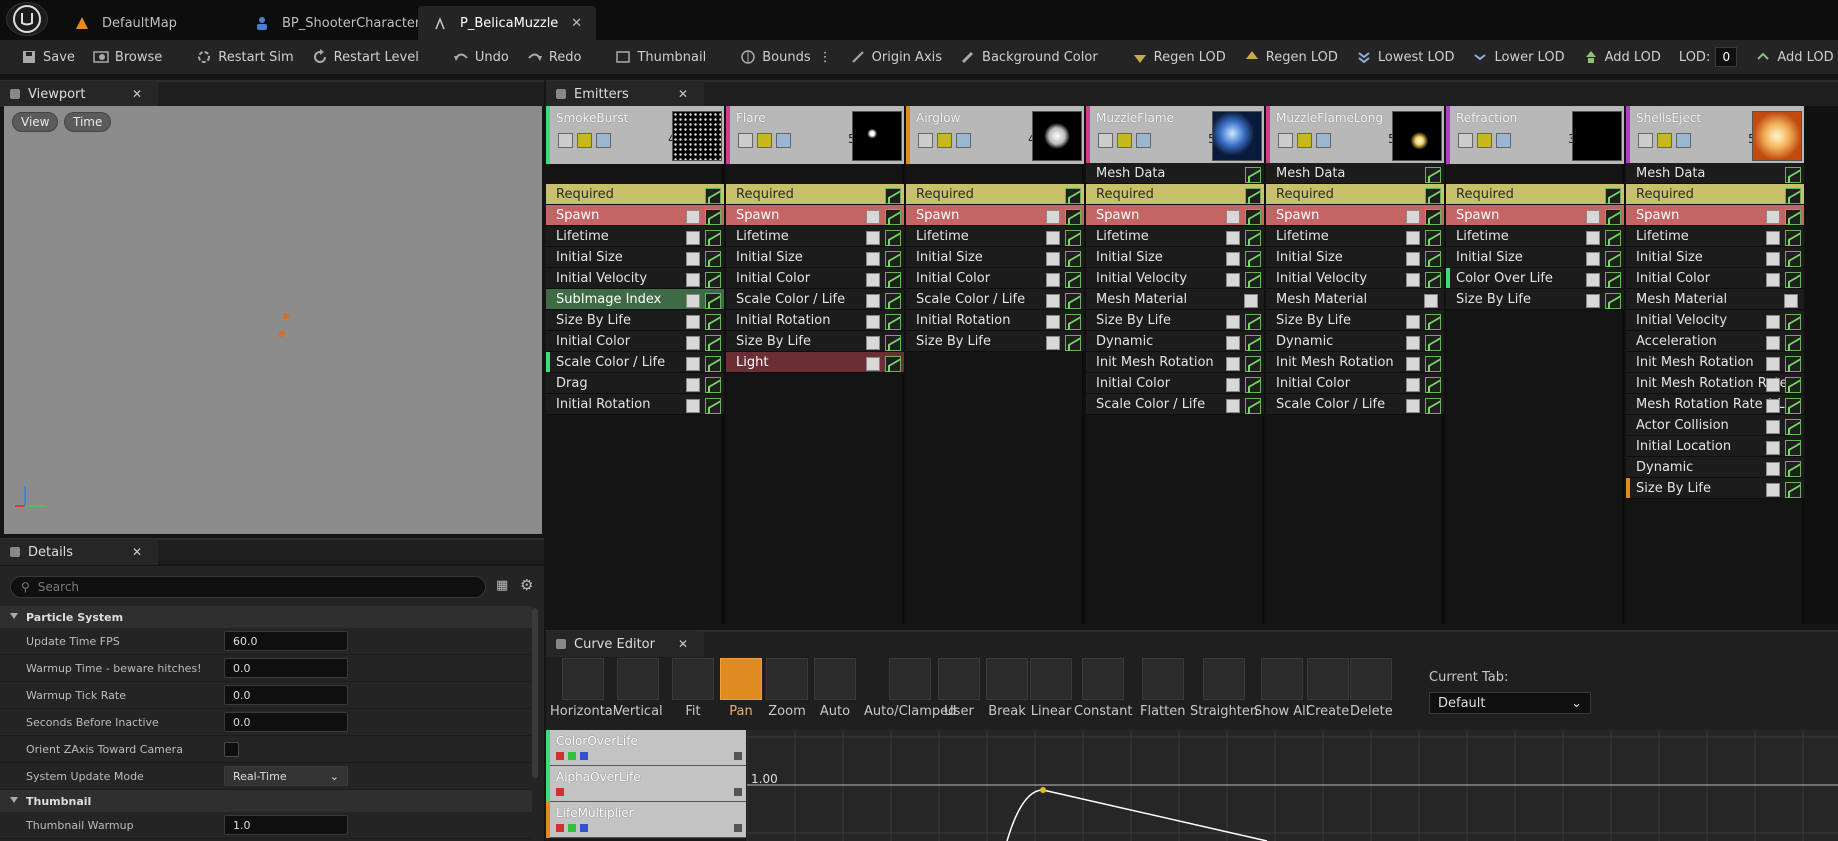  Describe the element at coordinates (79, 552) in the screenshot. I see `details-tab: Details ✕` at that location.